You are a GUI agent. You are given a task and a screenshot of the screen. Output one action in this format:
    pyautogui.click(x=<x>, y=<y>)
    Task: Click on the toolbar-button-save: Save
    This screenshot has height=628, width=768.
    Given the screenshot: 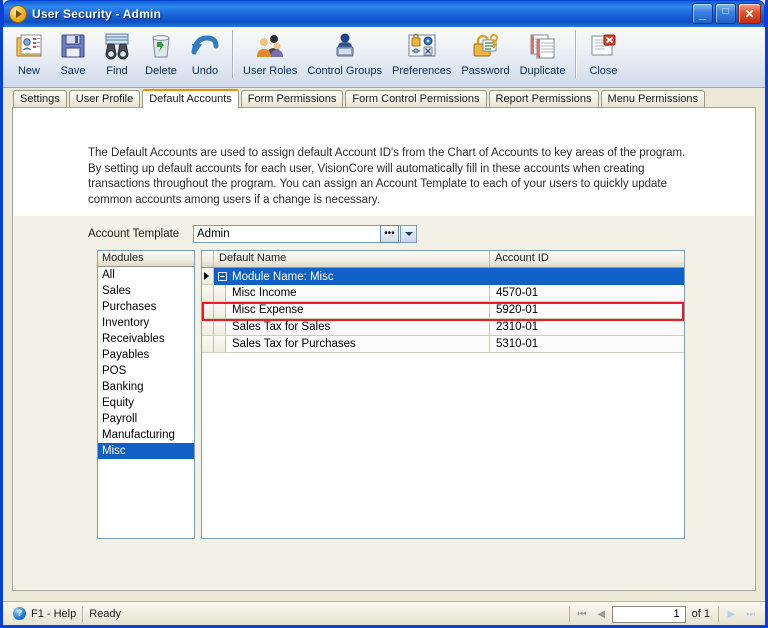 What is the action you would take?
    pyautogui.click(x=73, y=56)
    